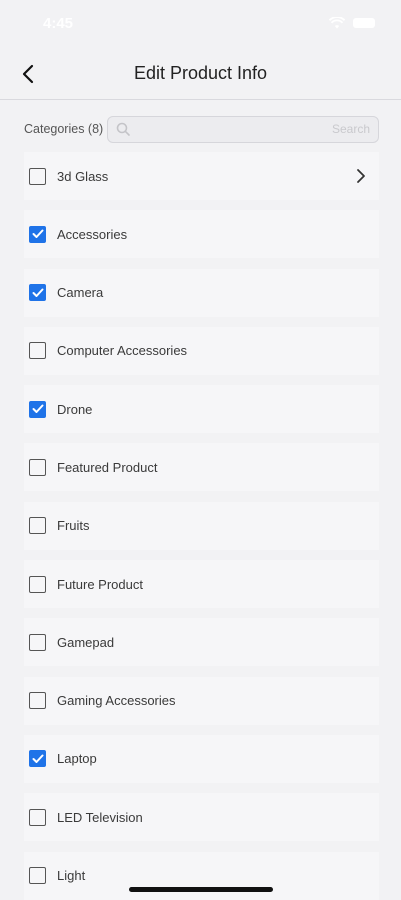  Describe the element at coordinates (361, 176) in the screenshot. I see `chevron-right-icon` at that location.